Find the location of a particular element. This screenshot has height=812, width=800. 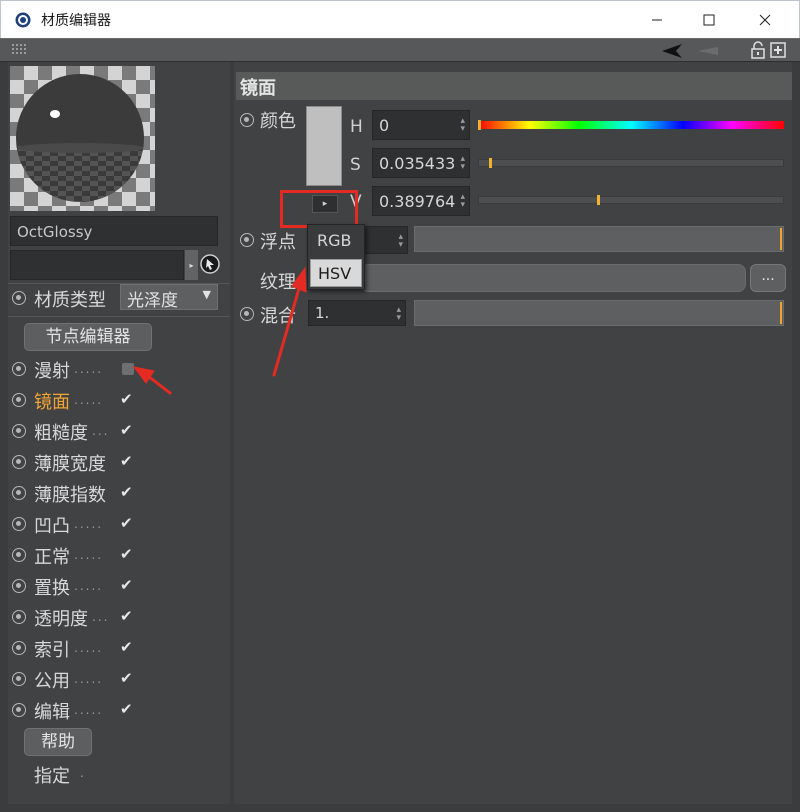

mix-slider-thumb is located at coordinates (781, 313).